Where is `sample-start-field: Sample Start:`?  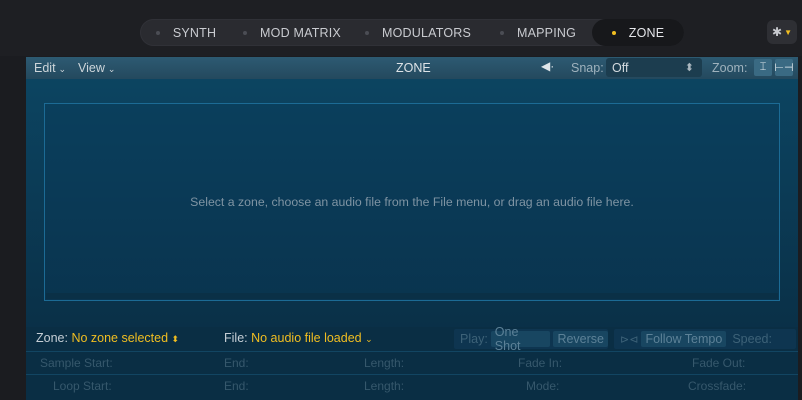 sample-start-field: Sample Start: is located at coordinates (76, 363).